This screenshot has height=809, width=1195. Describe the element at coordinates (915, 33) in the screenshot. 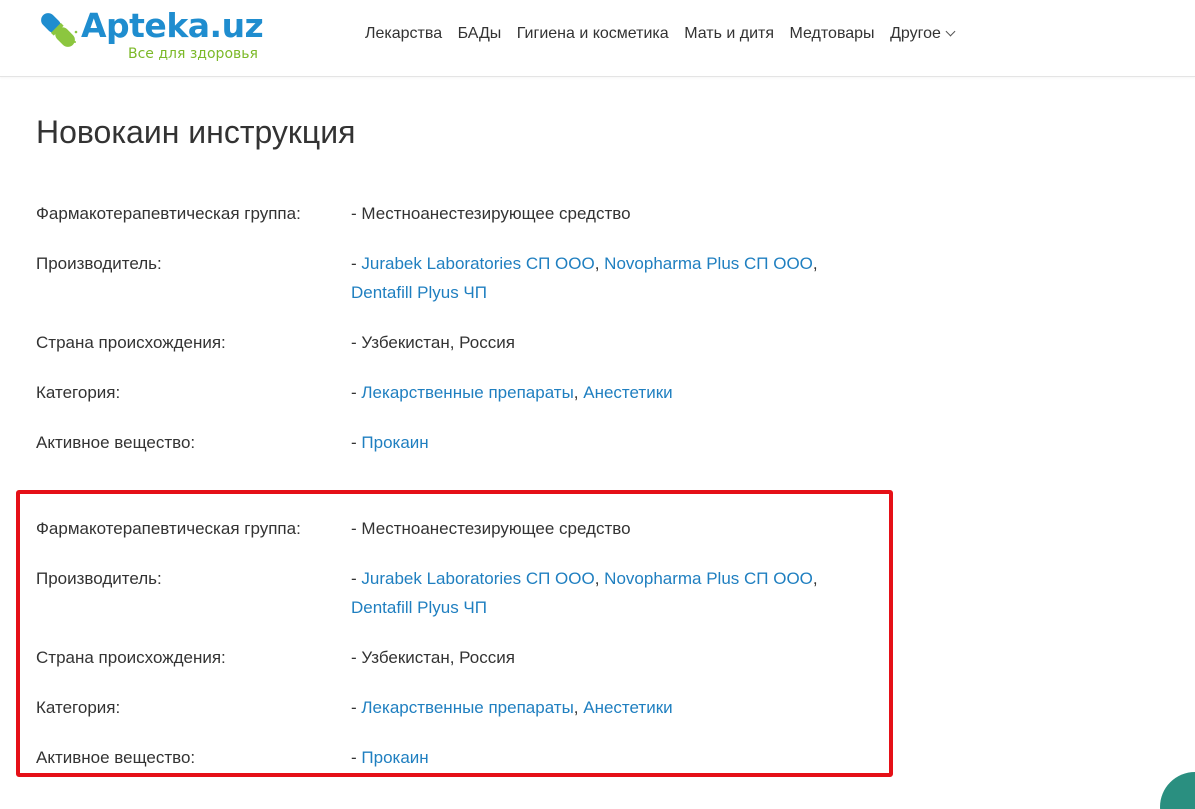

I see `nav-item-other-label: Другое` at that location.